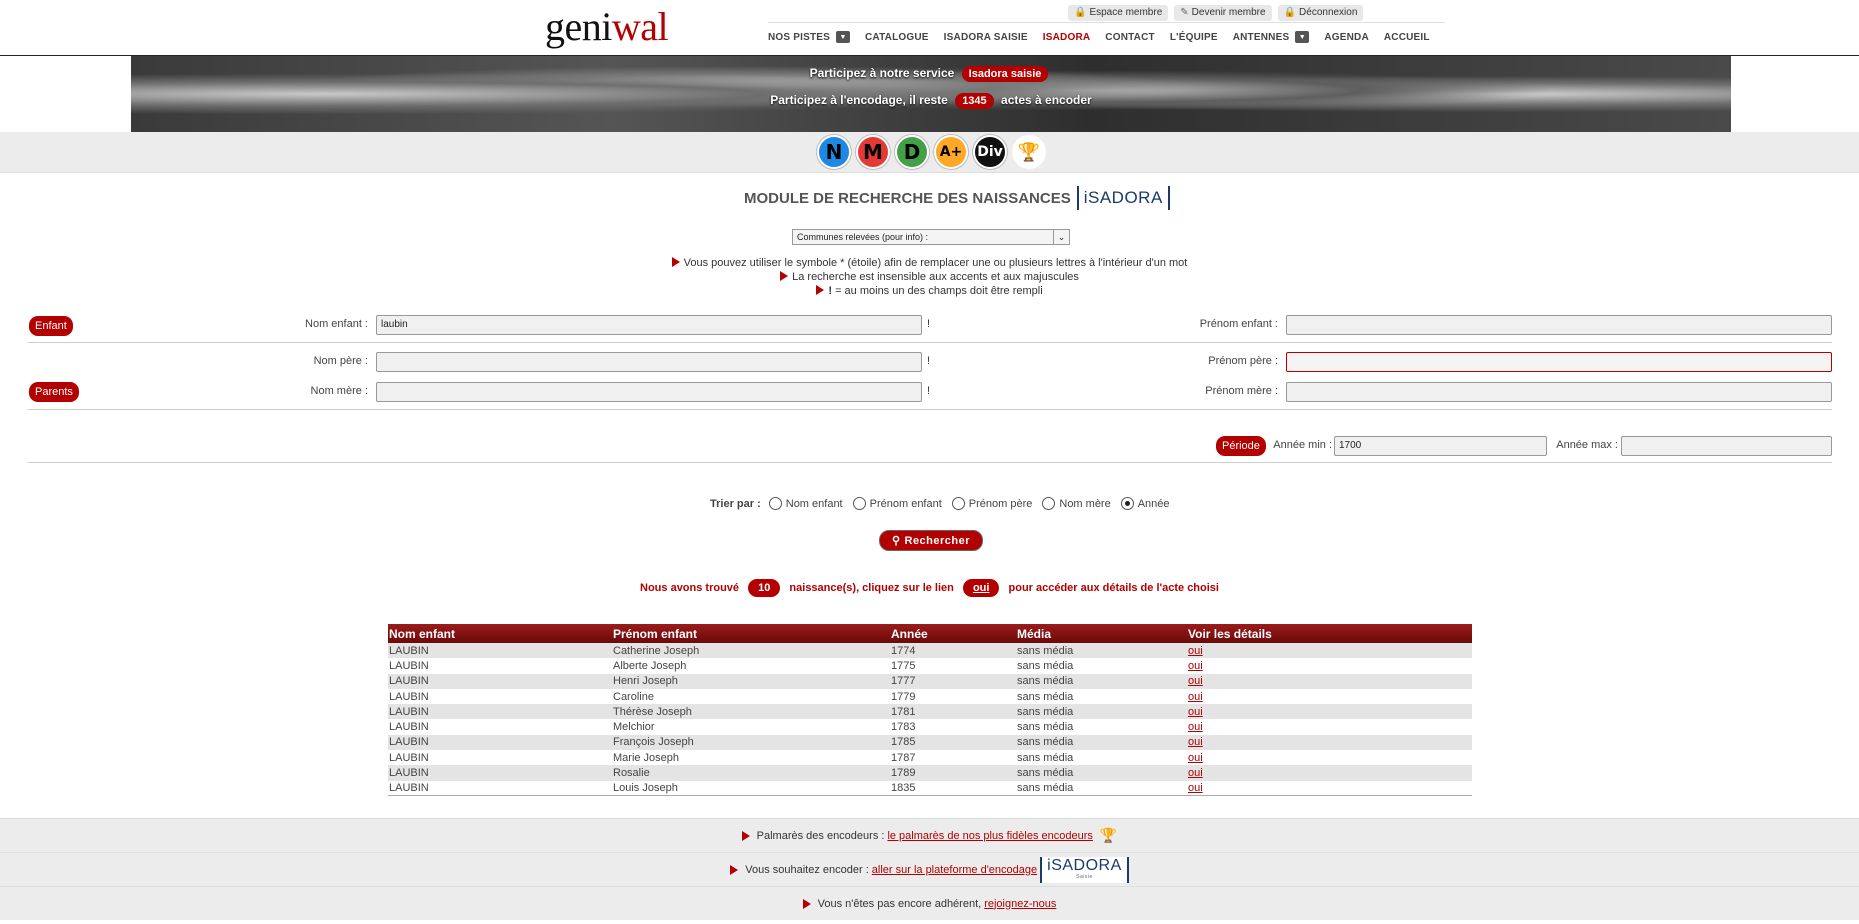 The width and height of the screenshot is (1859, 924). What do you see at coordinates (1346, 37) in the screenshot?
I see `nav-agenda: AGENDA` at bounding box center [1346, 37].